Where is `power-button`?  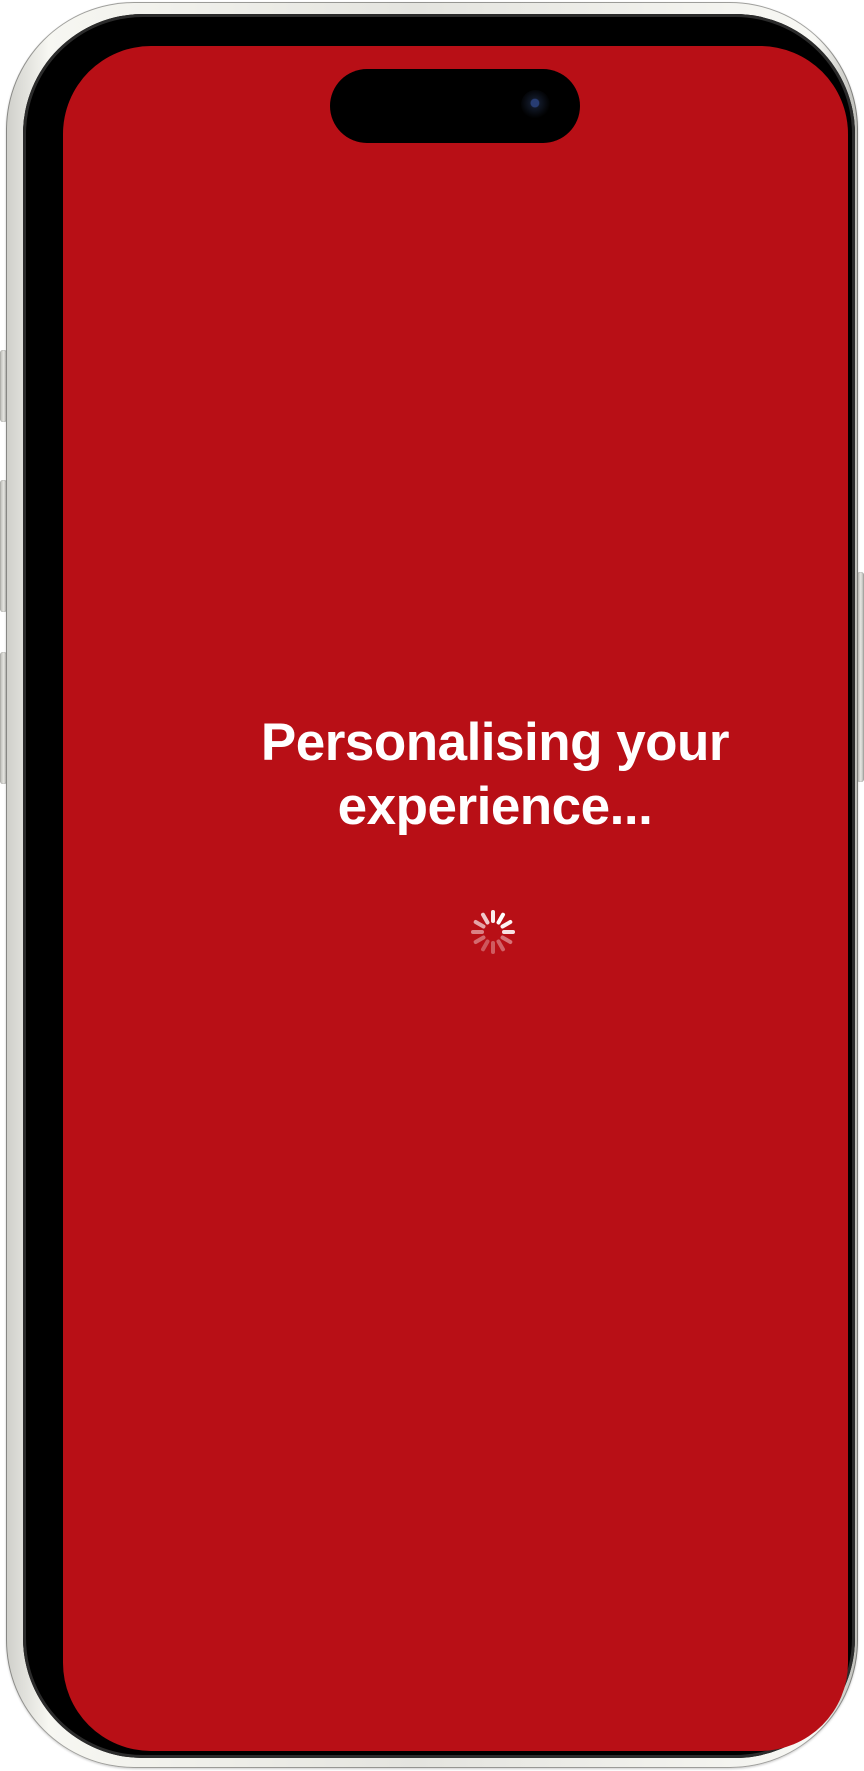 power-button is located at coordinates (860, 677).